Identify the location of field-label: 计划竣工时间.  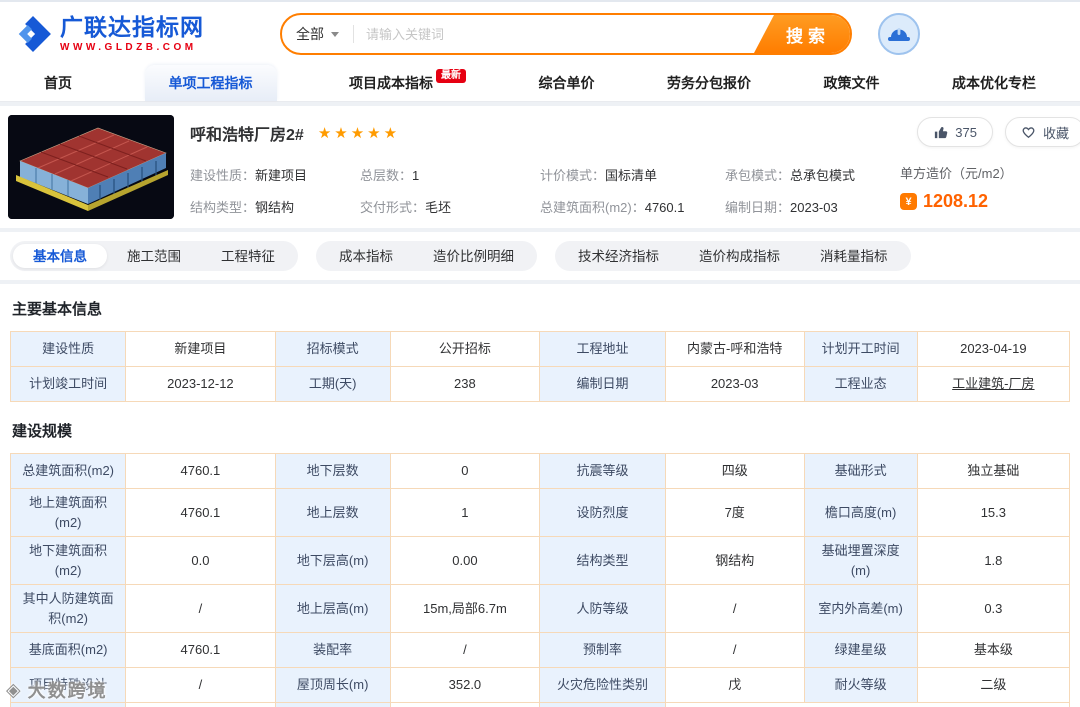
(69, 384).